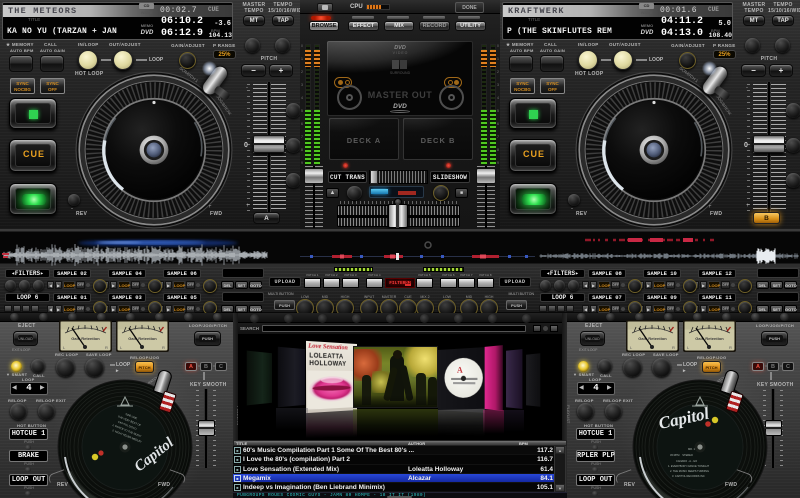 This screenshot has width=800, height=498. What do you see at coordinates (681, 455) in the screenshot?
I see `svg-text: 45 RPM STEREO` at bounding box center [681, 455].